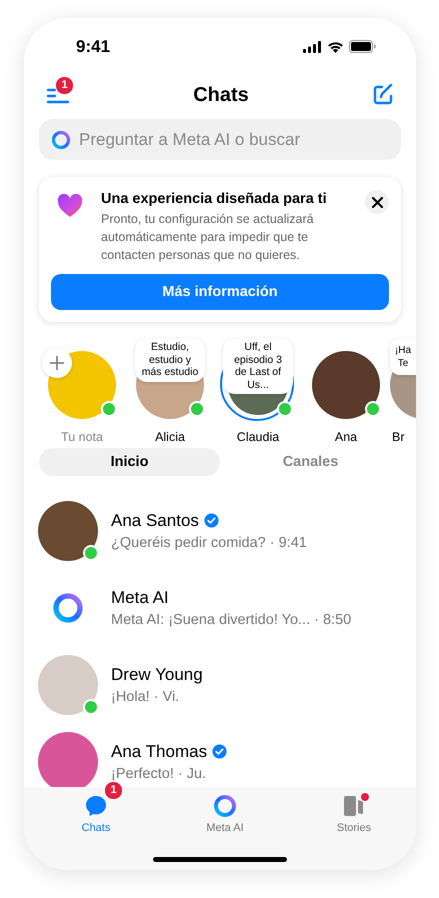  What do you see at coordinates (157, 674) in the screenshot?
I see `chat-name: Drew Young` at bounding box center [157, 674].